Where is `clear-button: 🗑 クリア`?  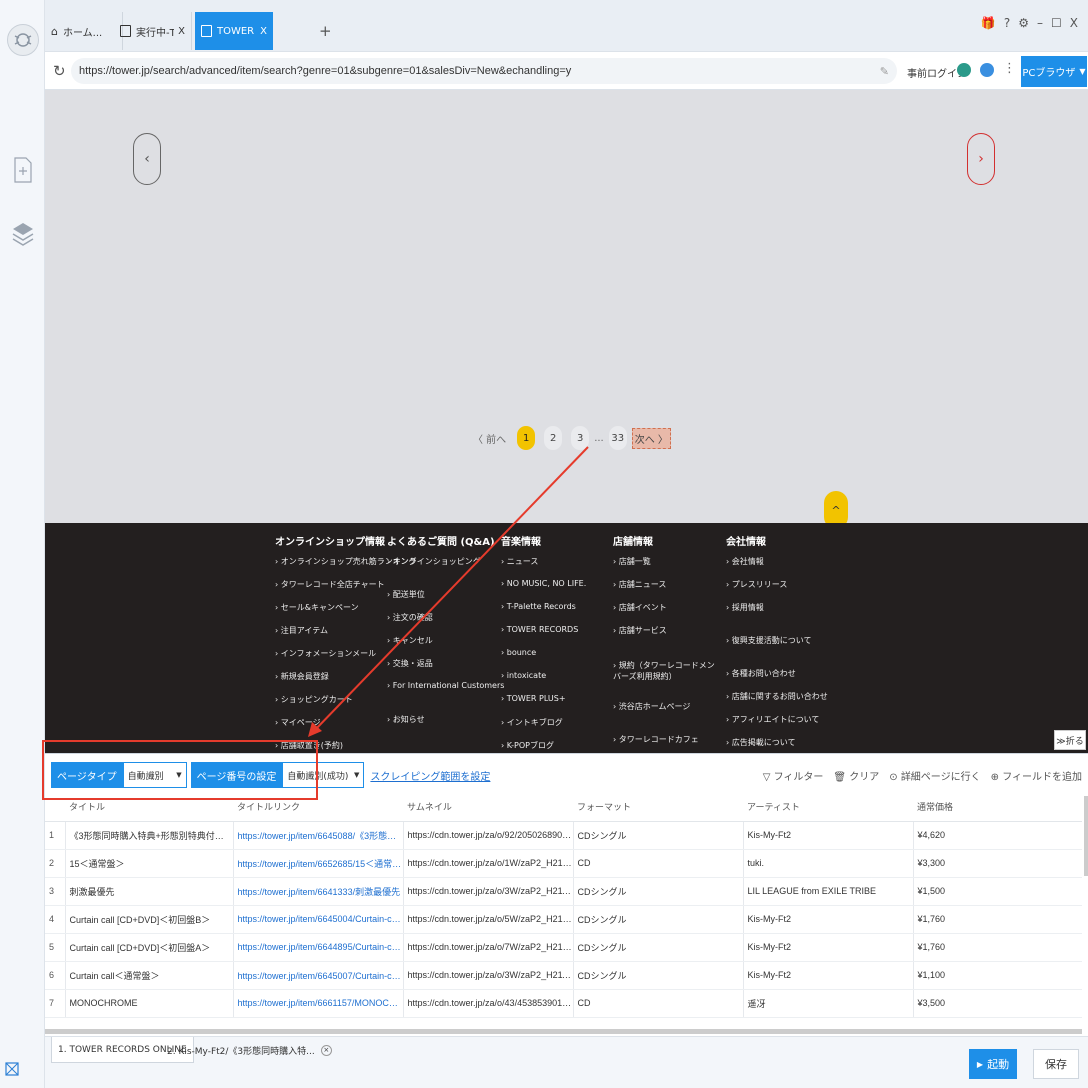 clear-button: 🗑 クリア is located at coordinates (856, 775).